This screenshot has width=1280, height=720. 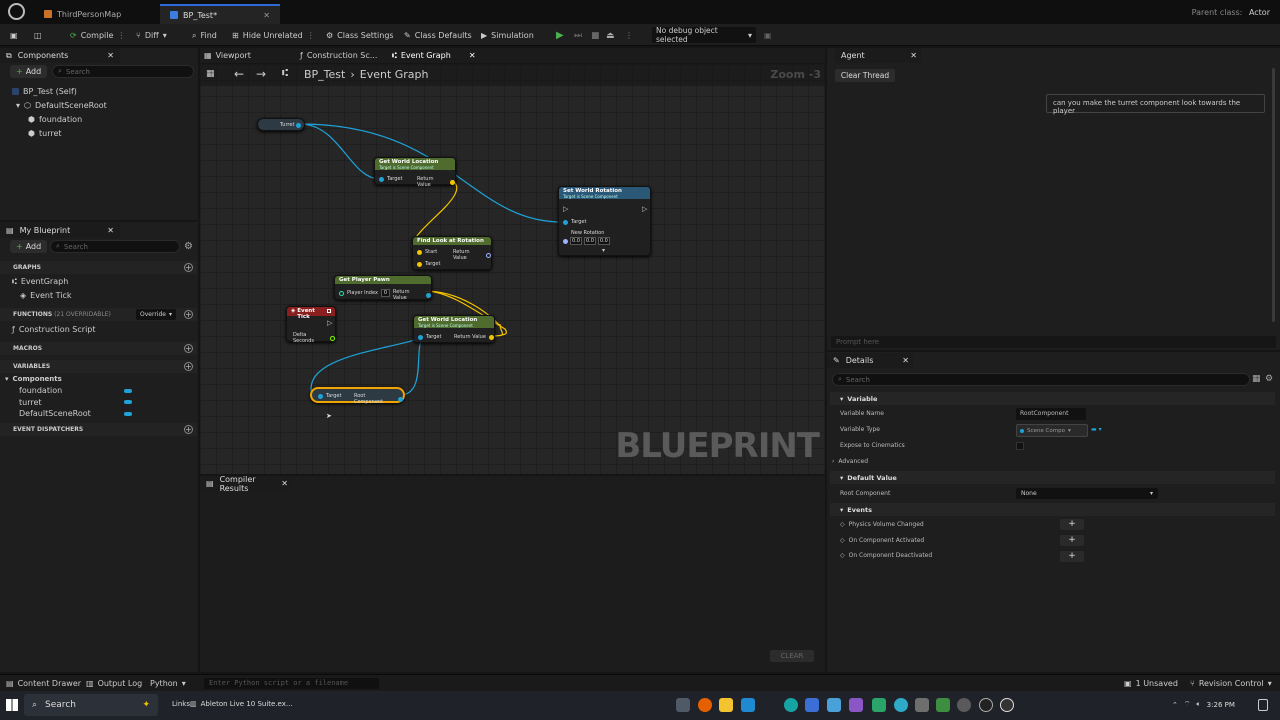 I want to click on exec-in-pin: ▷, so click(x=565, y=209).